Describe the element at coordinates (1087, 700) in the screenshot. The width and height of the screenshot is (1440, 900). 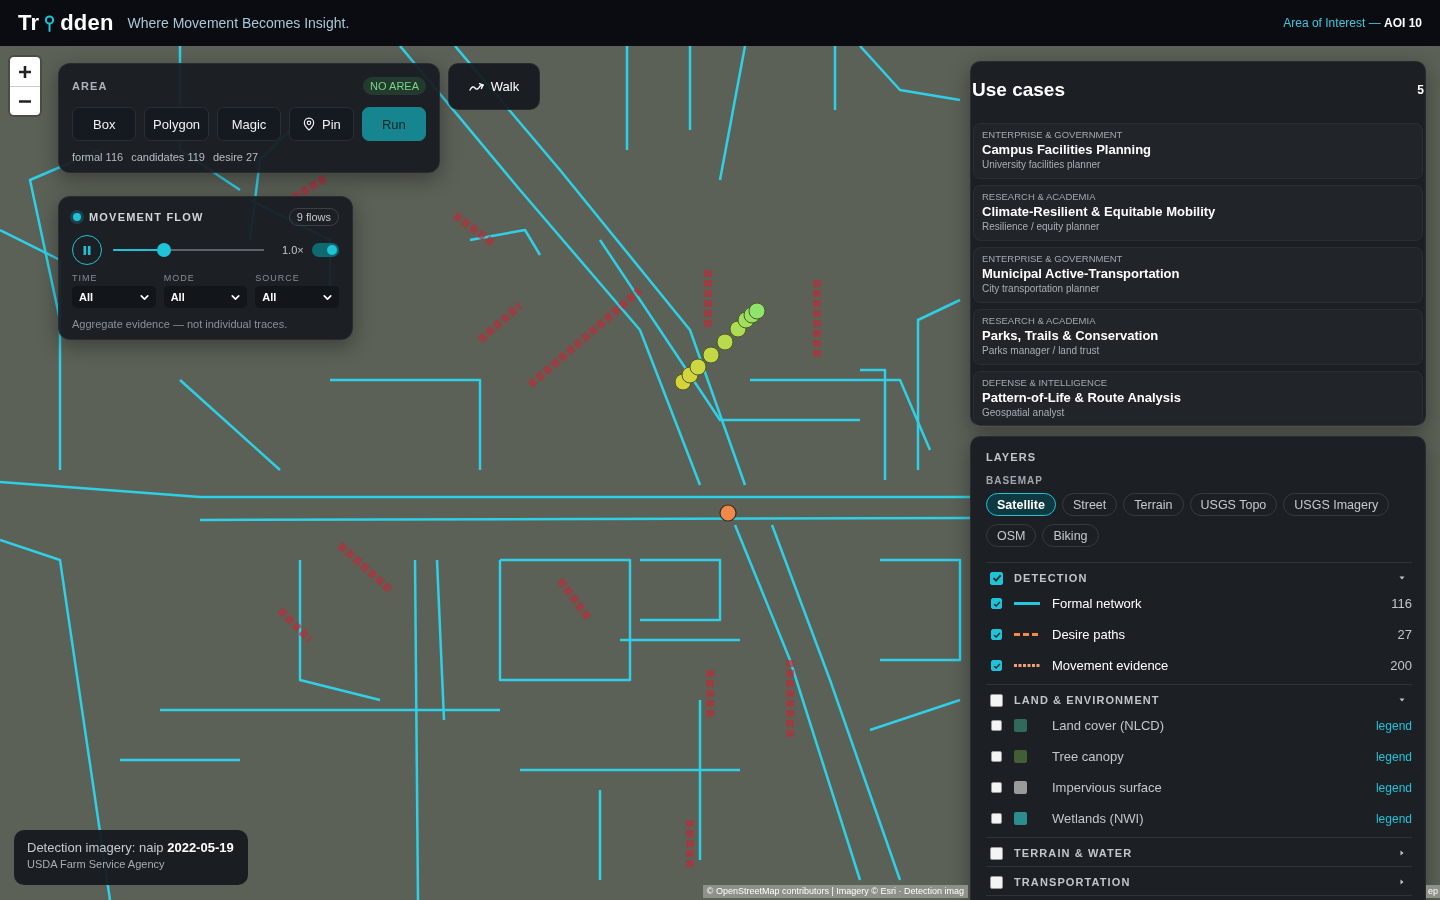
I see `group-label: LAND & ENVIRONMENT` at that location.